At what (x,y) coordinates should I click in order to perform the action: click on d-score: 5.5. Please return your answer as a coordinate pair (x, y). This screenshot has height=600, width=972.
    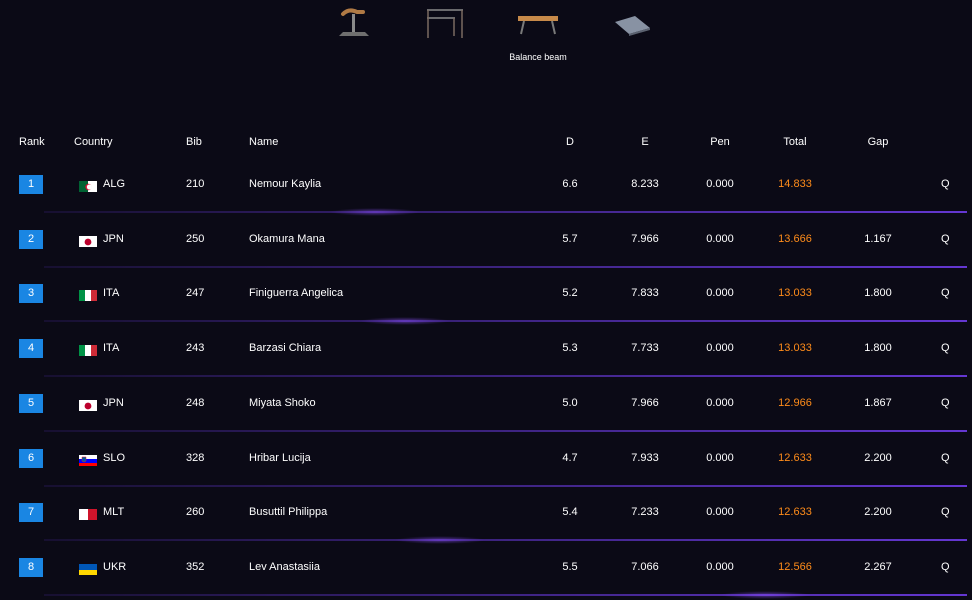
    Looking at the image, I should click on (570, 566).